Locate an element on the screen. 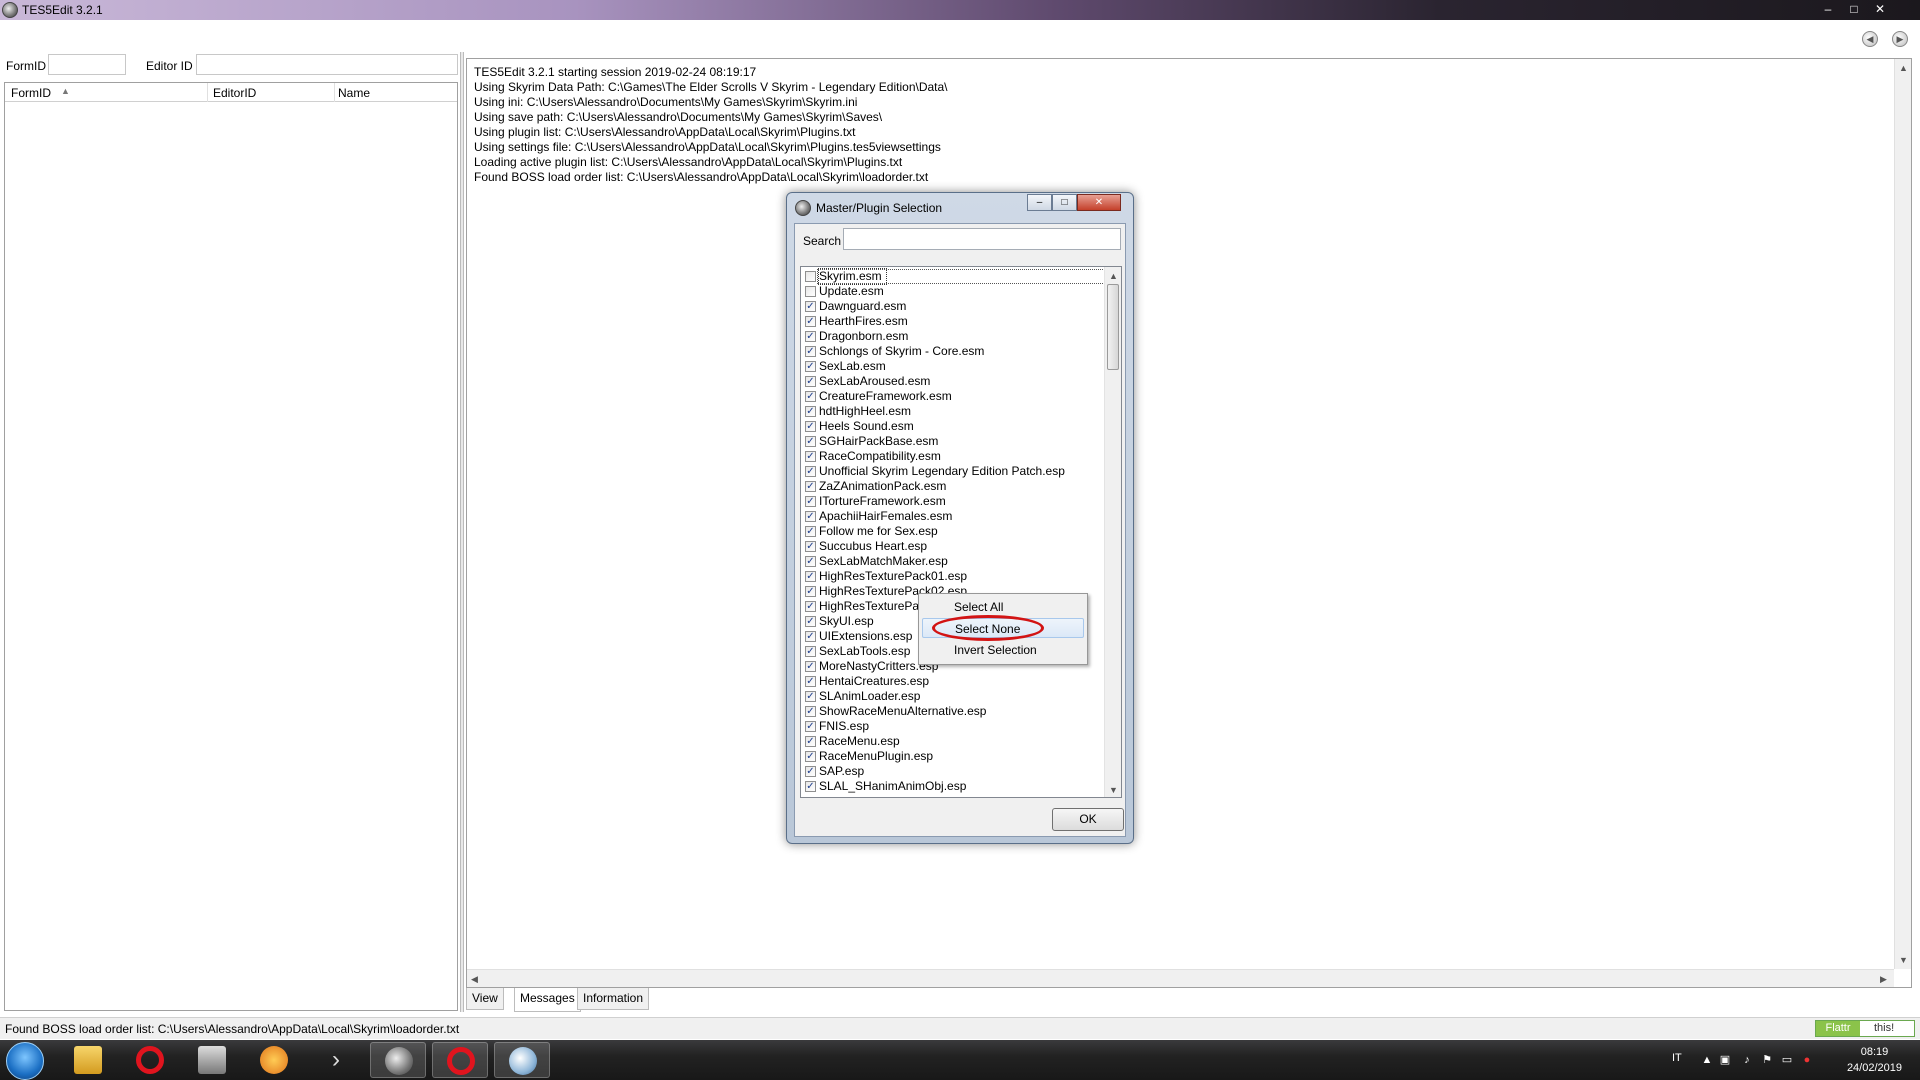 The image size is (1920, 1080). messages-horizontal-scrollbar: ◀ ▶ is located at coordinates (1180, 978).